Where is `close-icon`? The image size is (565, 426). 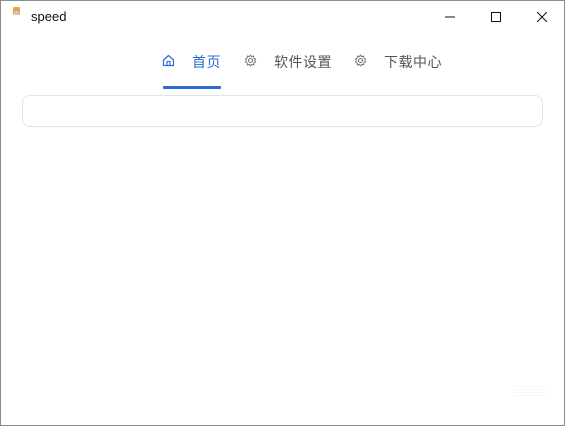 close-icon is located at coordinates (542, 16).